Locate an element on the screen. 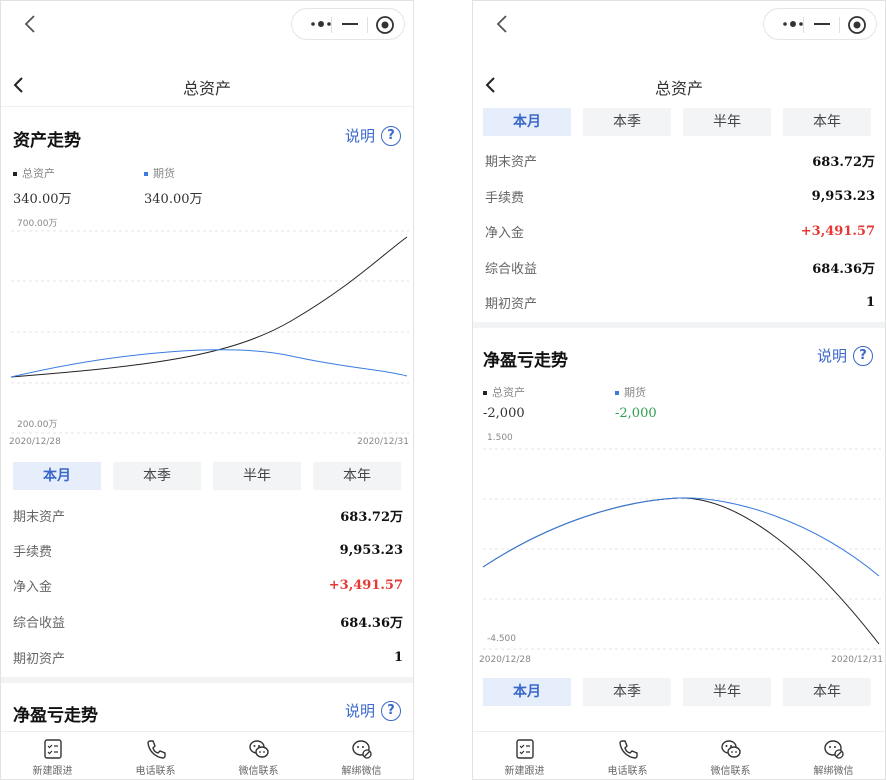  pnl-trend-chart is located at coordinates (681, 549).